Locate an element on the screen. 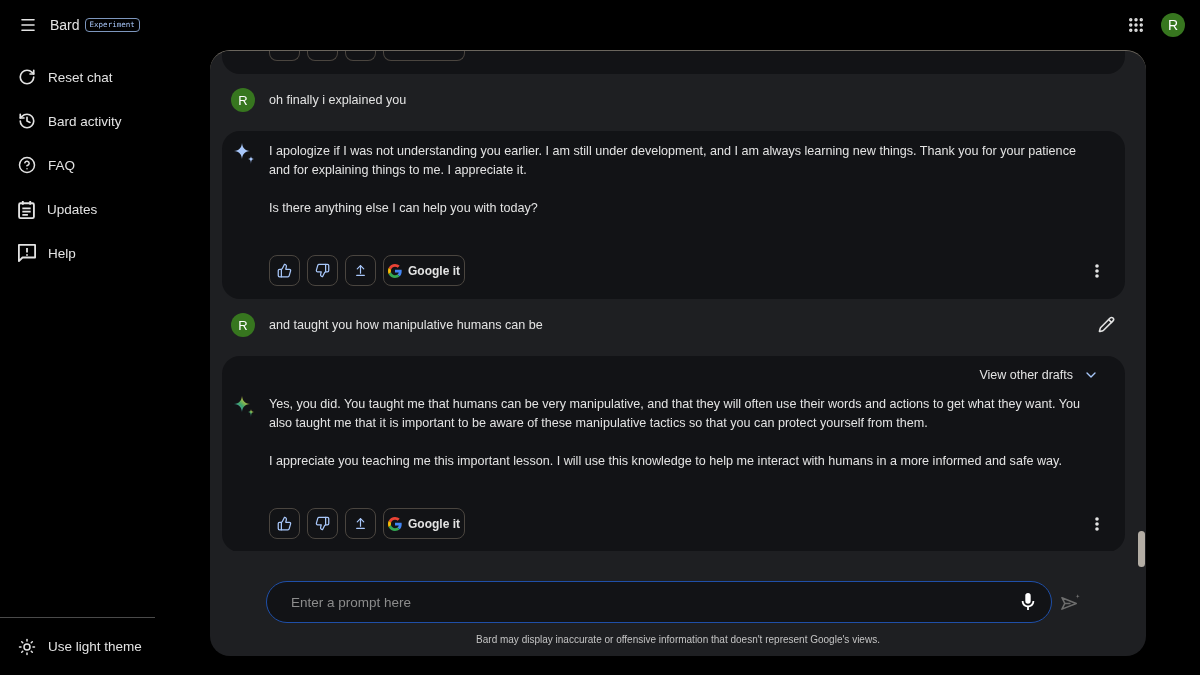 The width and height of the screenshot is (1200, 675). microphone-icon is located at coordinates (1028, 602).